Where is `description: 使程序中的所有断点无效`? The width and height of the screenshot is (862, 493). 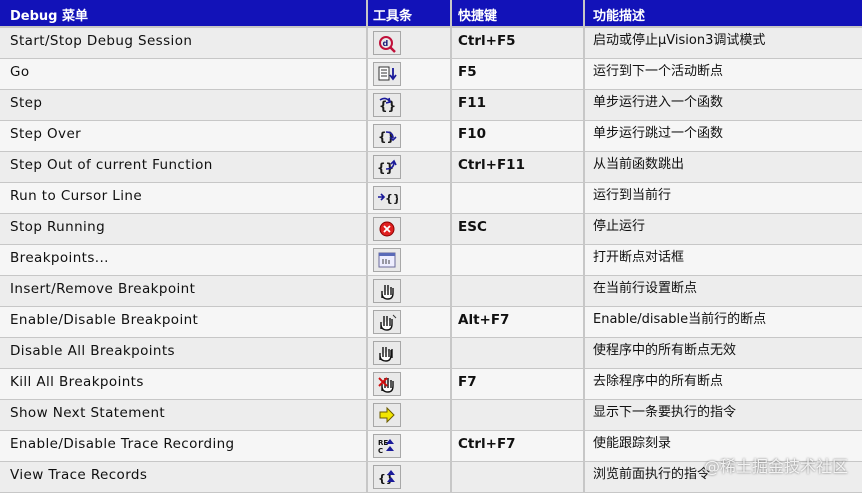 description: 使程序中的所有断点无效 is located at coordinates (665, 350).